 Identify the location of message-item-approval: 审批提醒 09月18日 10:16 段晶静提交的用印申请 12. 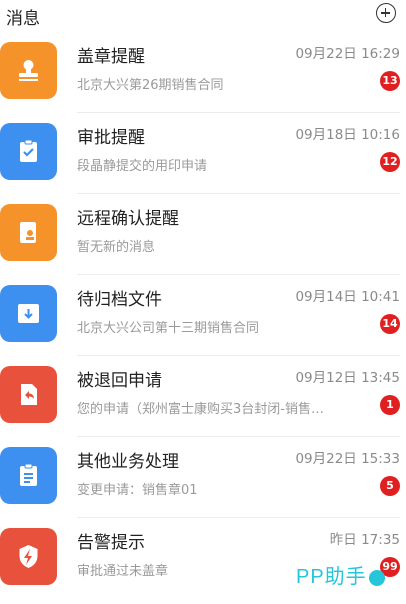
(203, 153).